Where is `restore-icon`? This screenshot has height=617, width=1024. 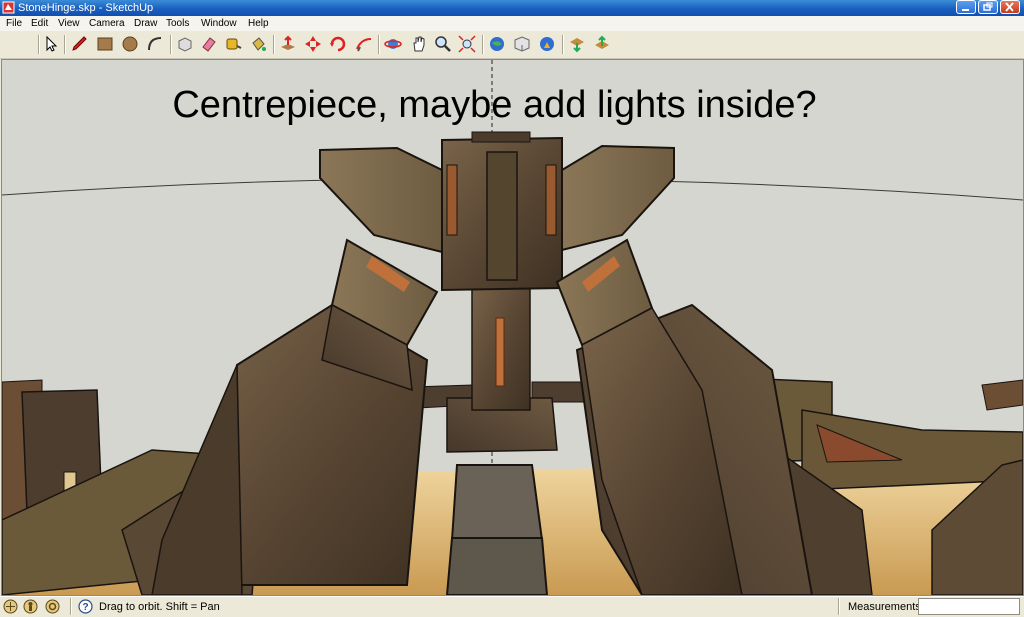 restore-icon is located at coordinates (988, 6).